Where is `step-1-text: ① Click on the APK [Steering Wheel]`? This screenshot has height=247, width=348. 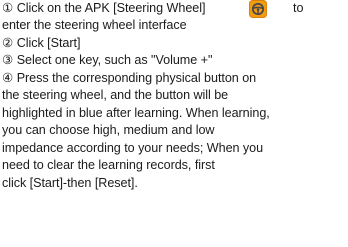
step-1-text: ① Click on the APK [Steering Wheel] is located at coordinates (104, 8).